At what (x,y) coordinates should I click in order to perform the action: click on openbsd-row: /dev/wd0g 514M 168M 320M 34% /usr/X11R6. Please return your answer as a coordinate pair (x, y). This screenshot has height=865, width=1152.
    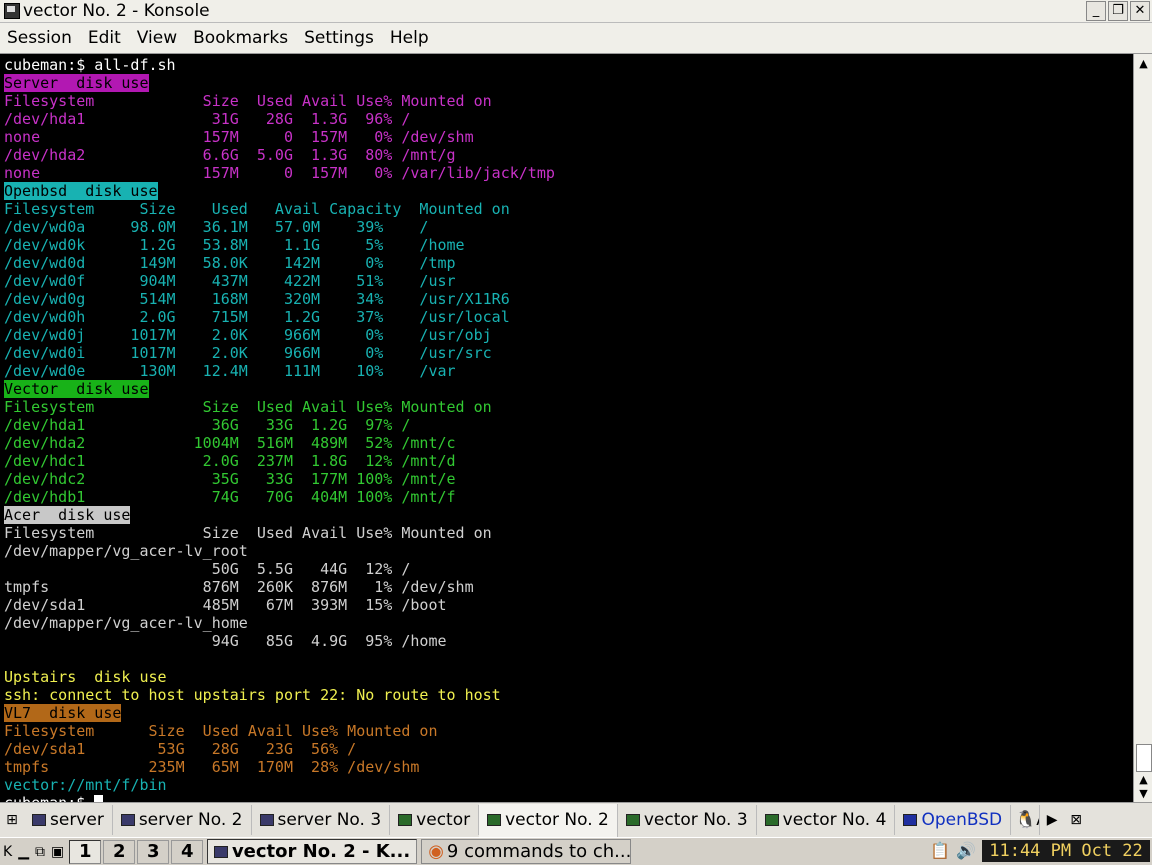
    Looking at the image, I should click on (257, 299).